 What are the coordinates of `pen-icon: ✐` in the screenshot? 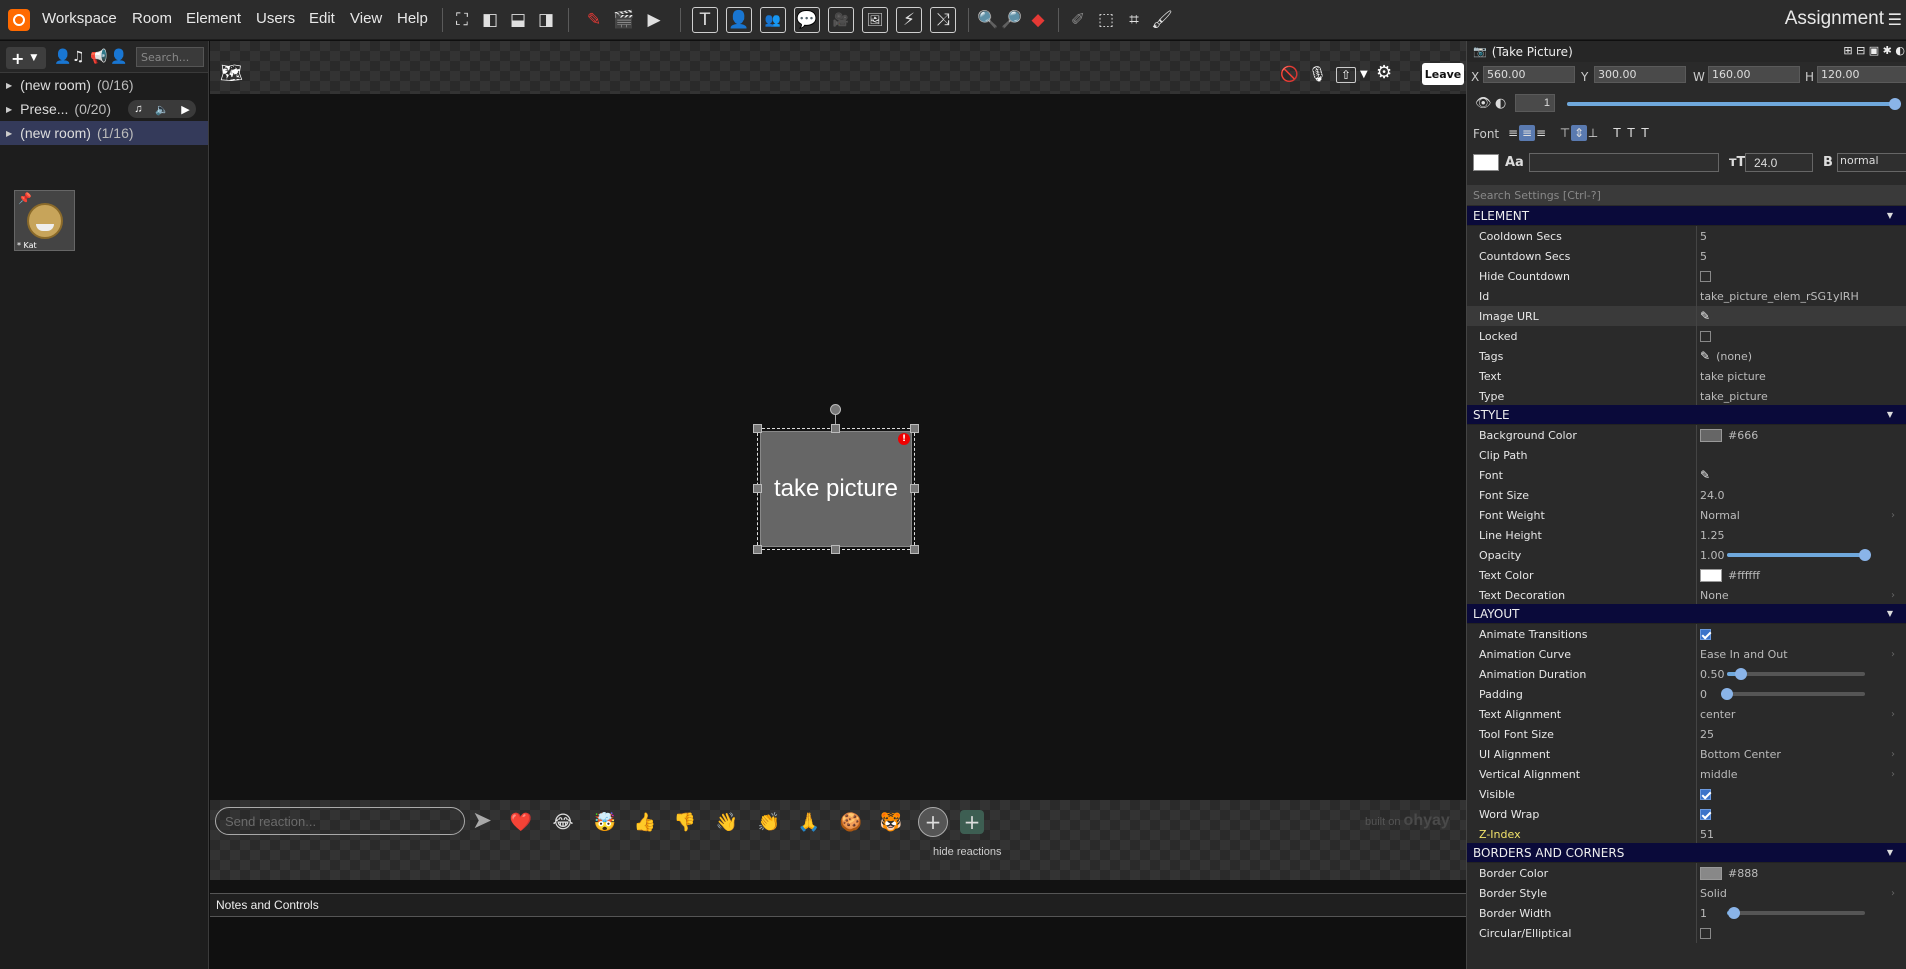 It's located at (1078, 20).